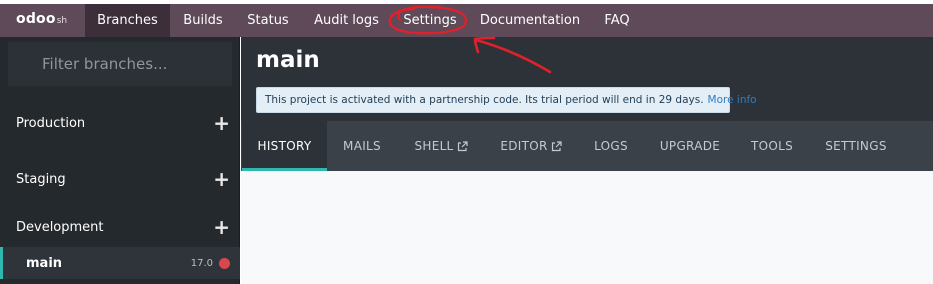 This screenshot has height=284, width=933. I want to click on tab-mails-label: MAILS, so click(362, 146).